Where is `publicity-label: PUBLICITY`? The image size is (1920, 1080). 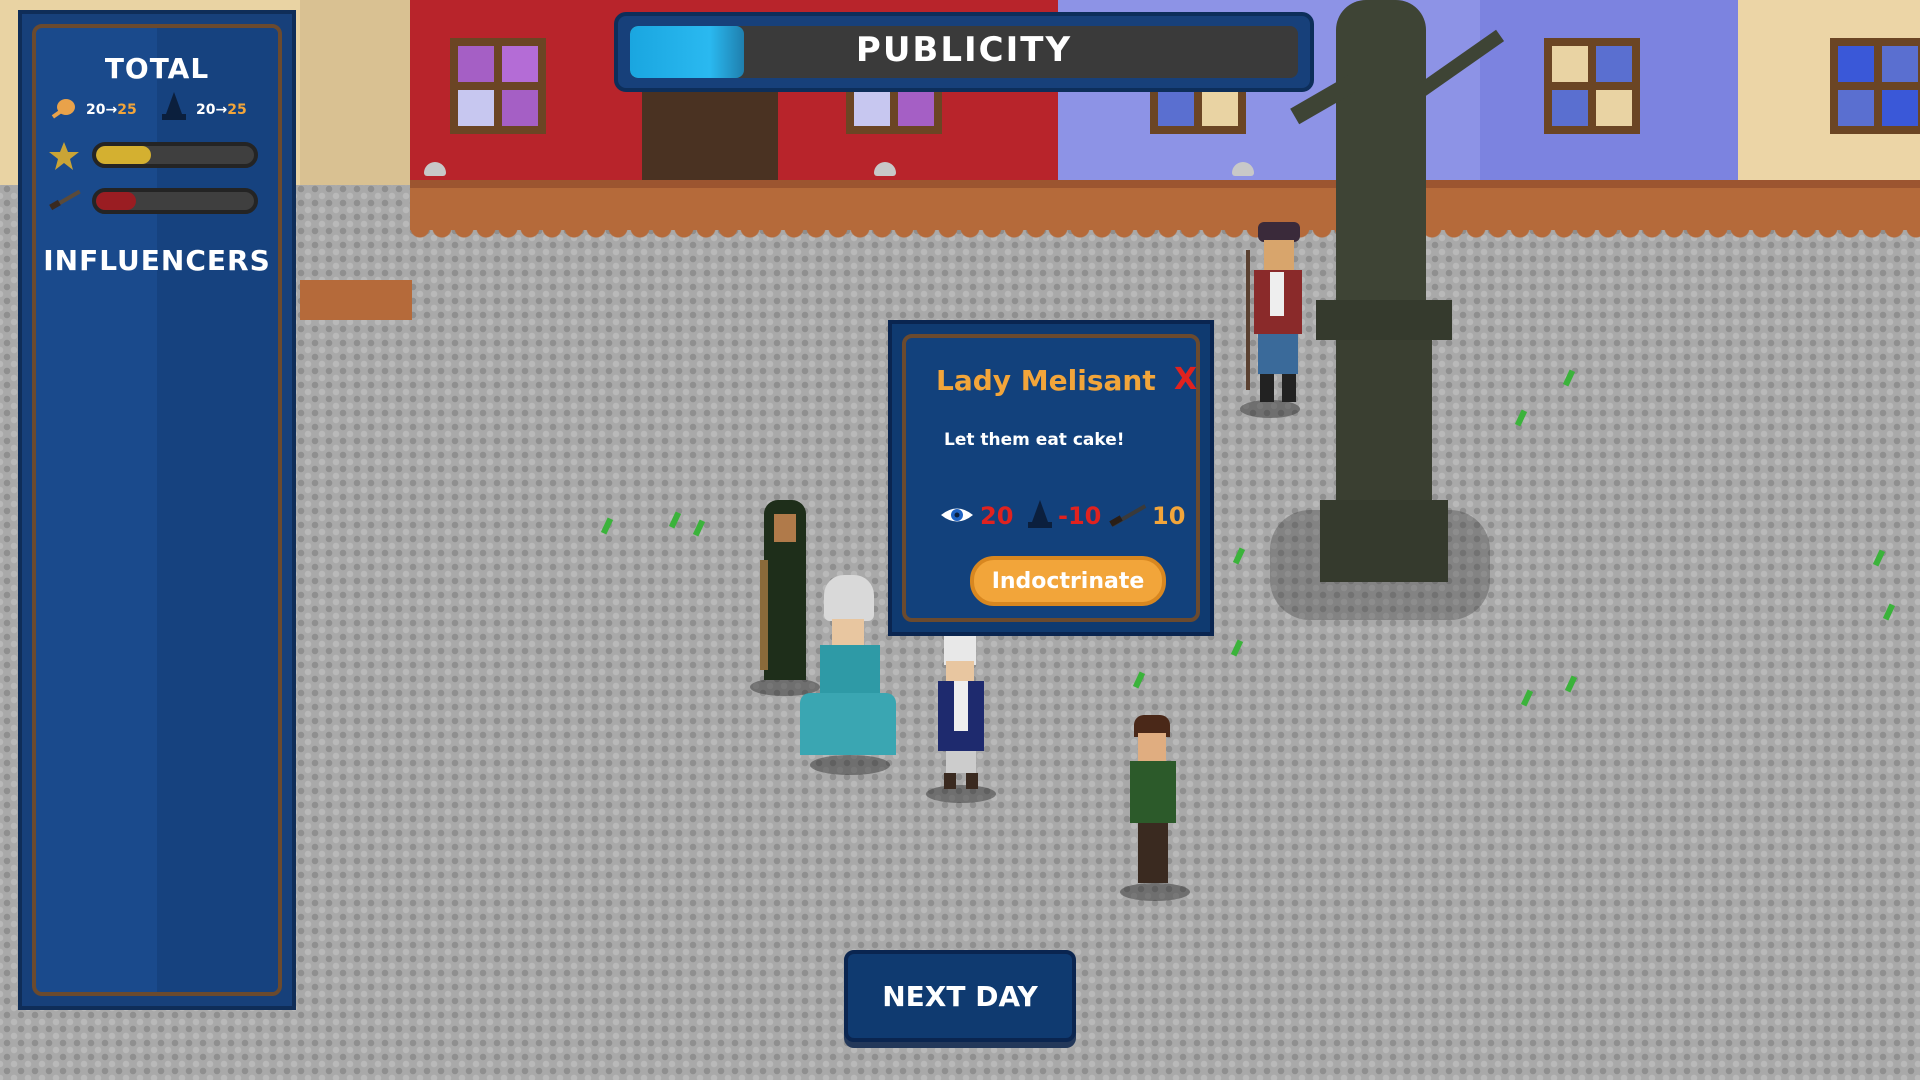 publicity-label: PUBLICITY is located at coordinates (964, 50).